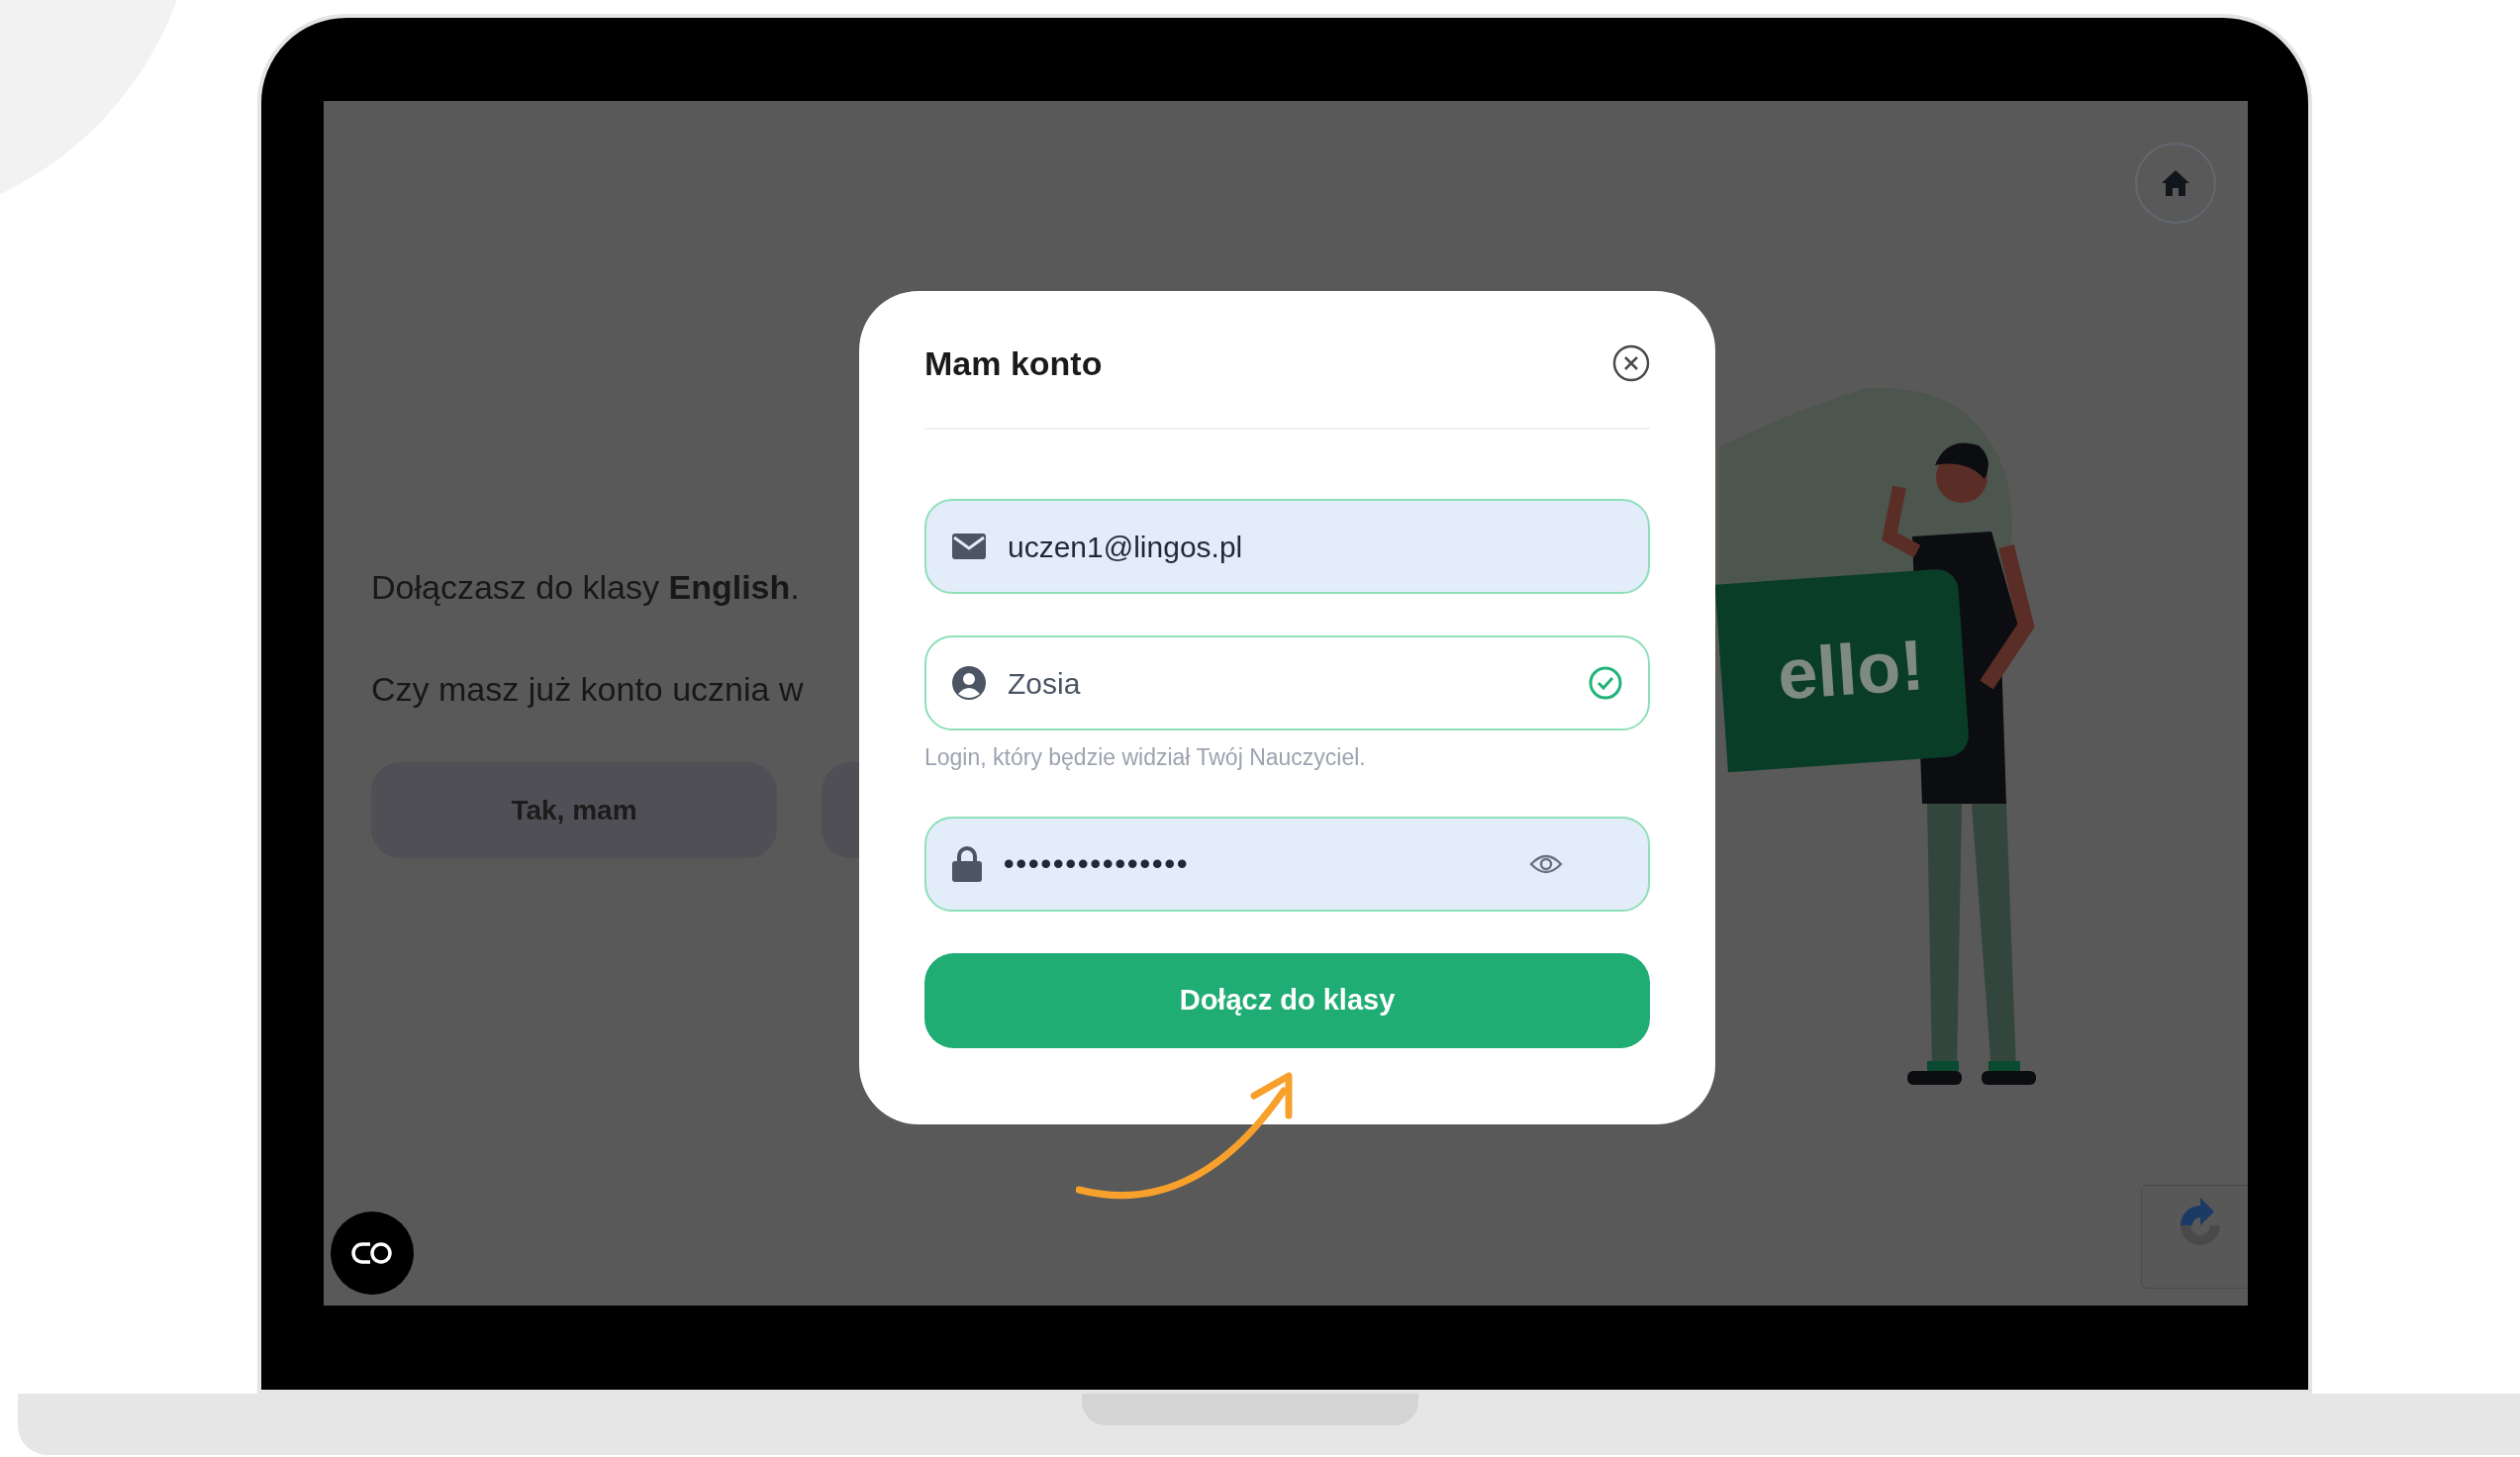  I want to click on home-button, so click(2175, 184).